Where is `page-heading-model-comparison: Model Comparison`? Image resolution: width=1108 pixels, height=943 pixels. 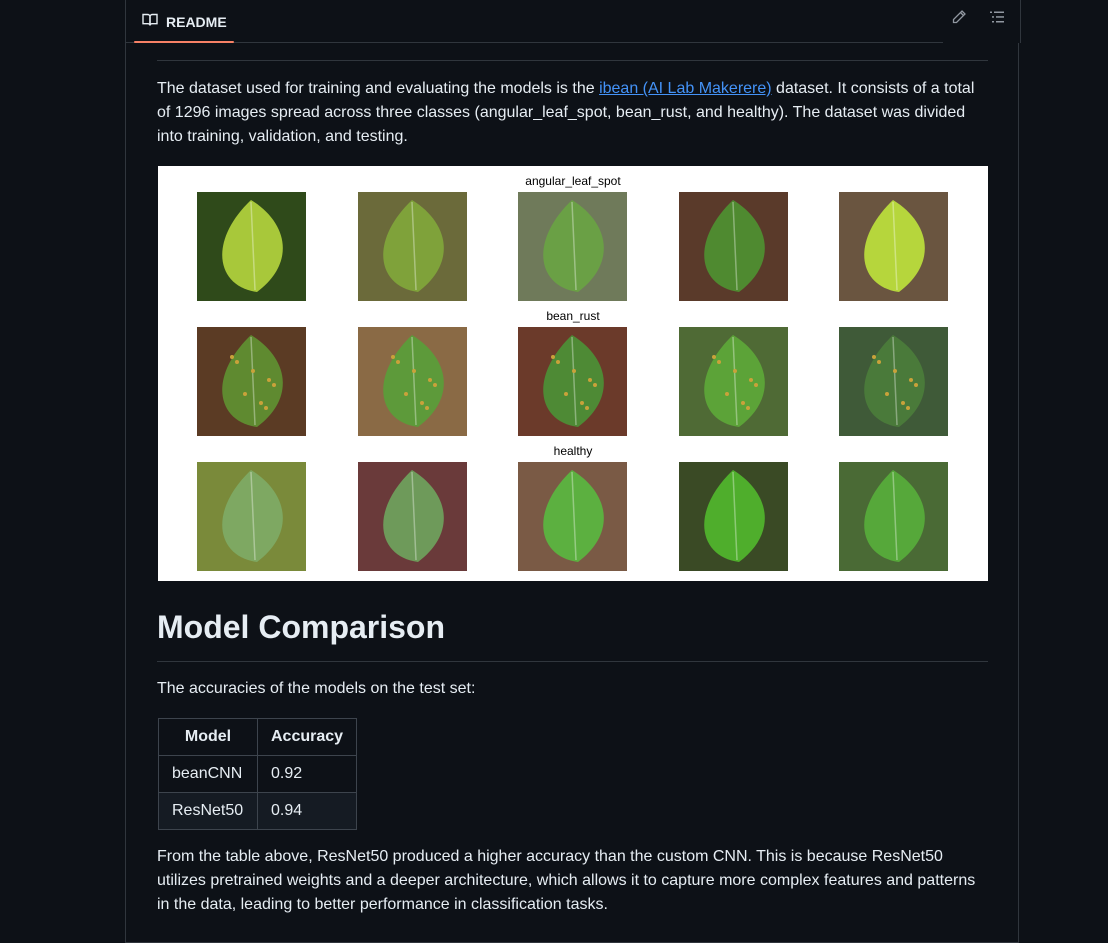
page-heading-model-comparison: Model Comparison is located at coordinates (301, 627).